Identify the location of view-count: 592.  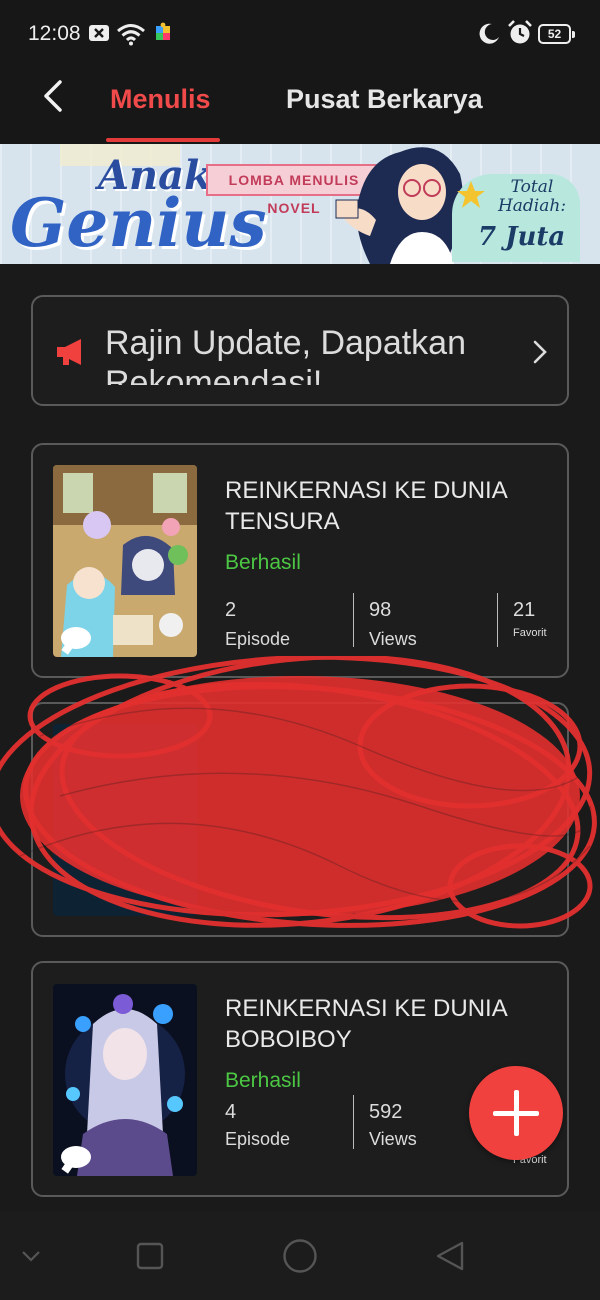
(386, 1112).